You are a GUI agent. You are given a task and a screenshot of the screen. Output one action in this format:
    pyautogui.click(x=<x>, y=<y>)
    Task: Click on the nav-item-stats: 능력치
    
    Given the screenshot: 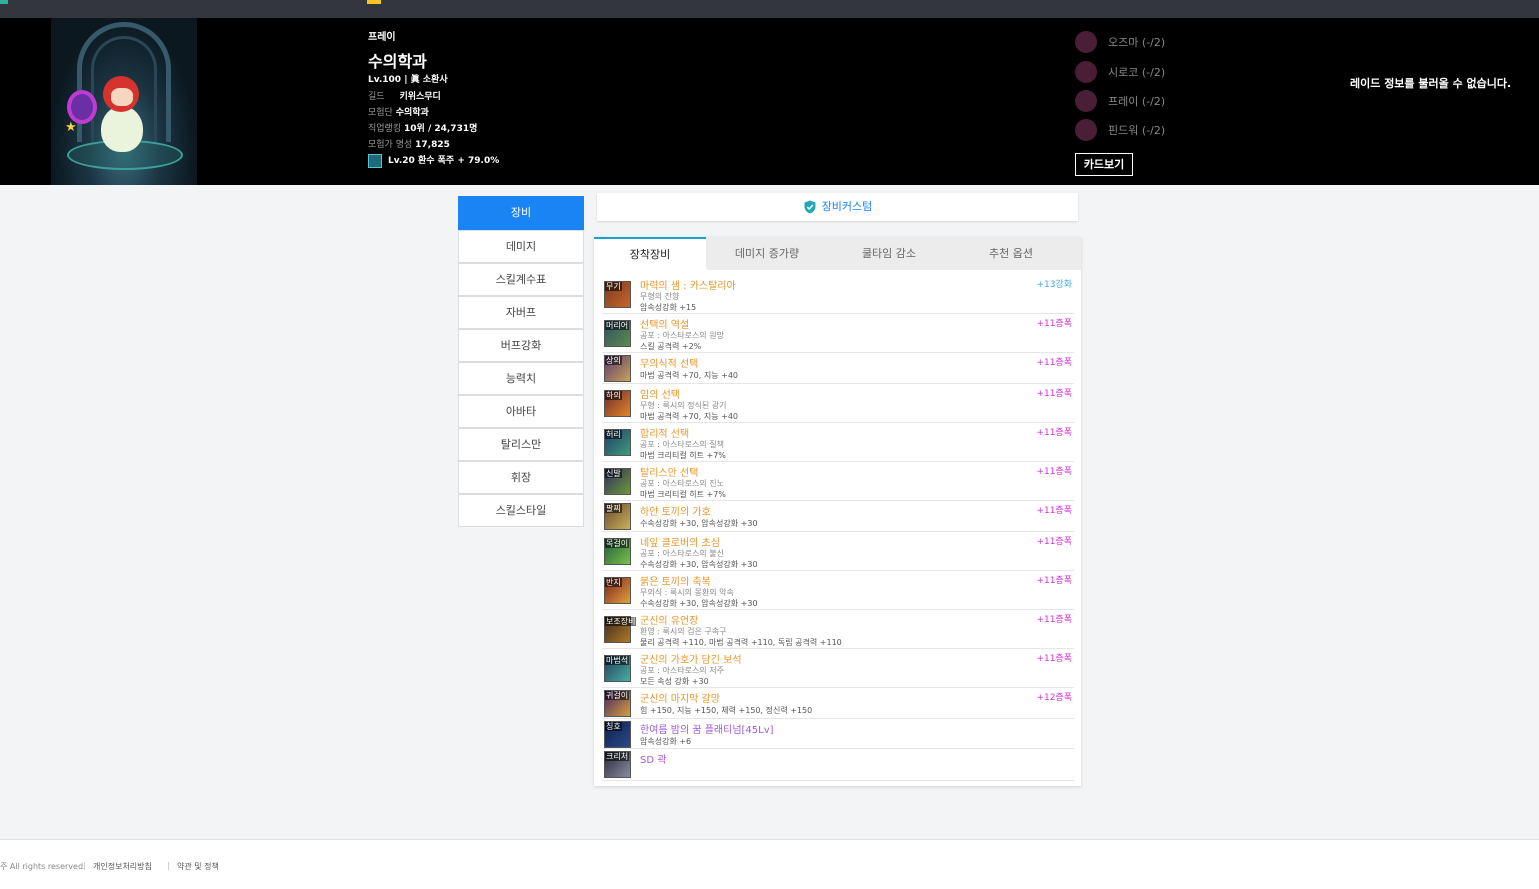 What is the action you would take?
    pyautogui.click(x=521, y=378)
    